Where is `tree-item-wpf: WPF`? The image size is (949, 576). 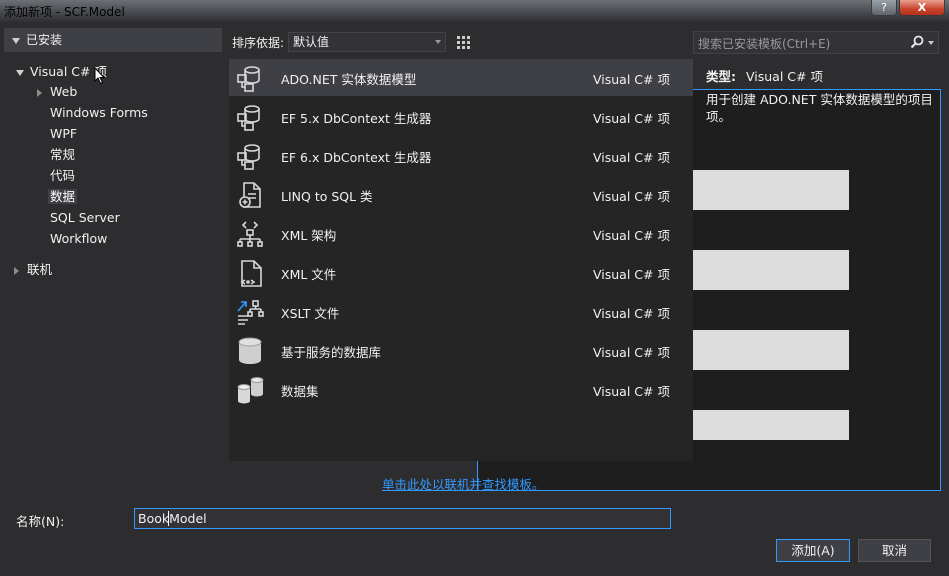
tree-item-wpf: WPF is located at coordinates (63, 134).